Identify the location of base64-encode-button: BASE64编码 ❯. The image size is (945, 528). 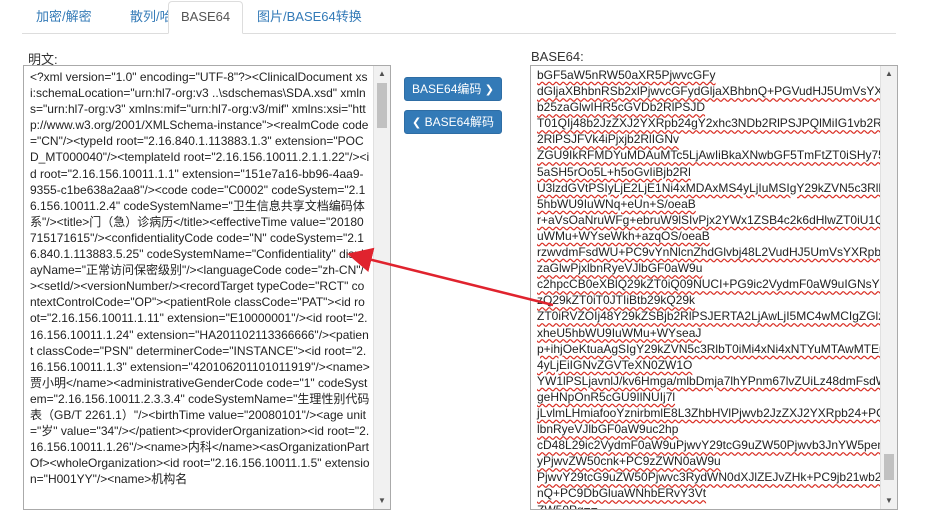
(453, 89).